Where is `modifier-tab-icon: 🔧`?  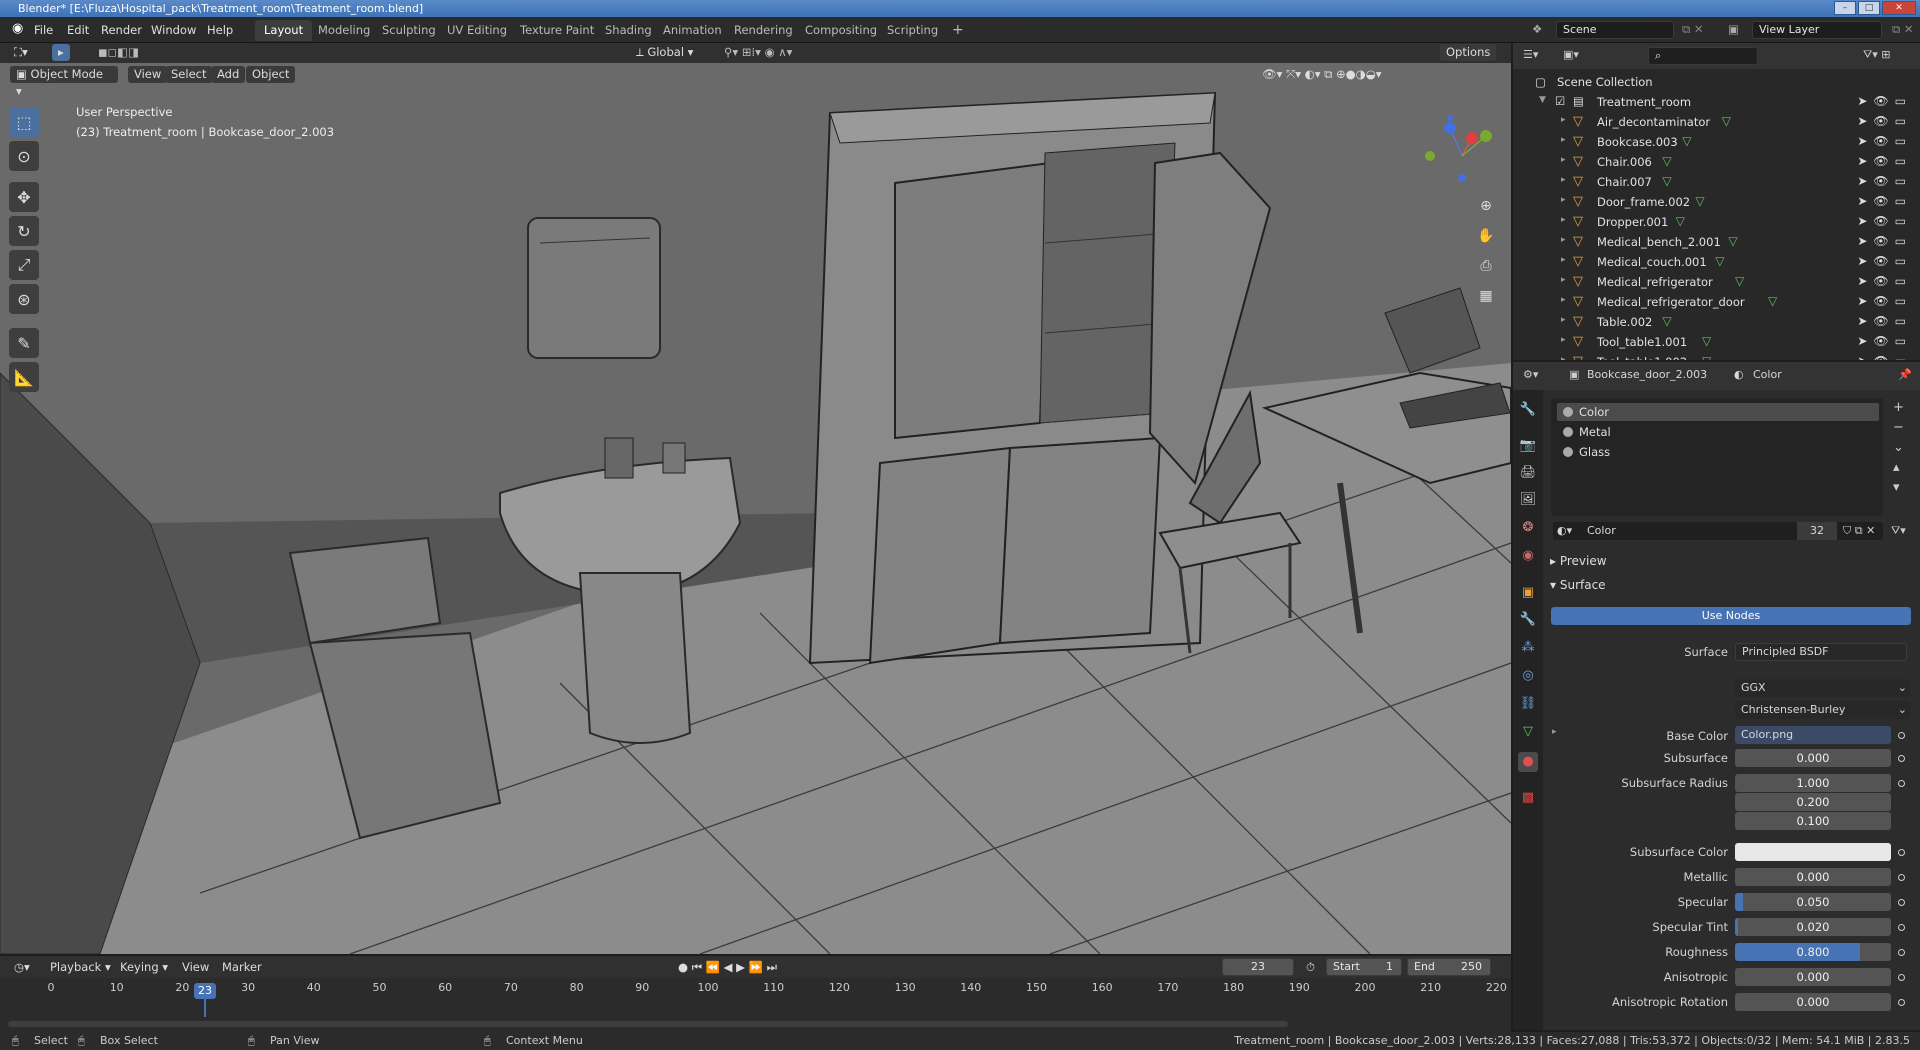
modifier-tab-icon: 🔧 is located at coordinates (1528, 620).